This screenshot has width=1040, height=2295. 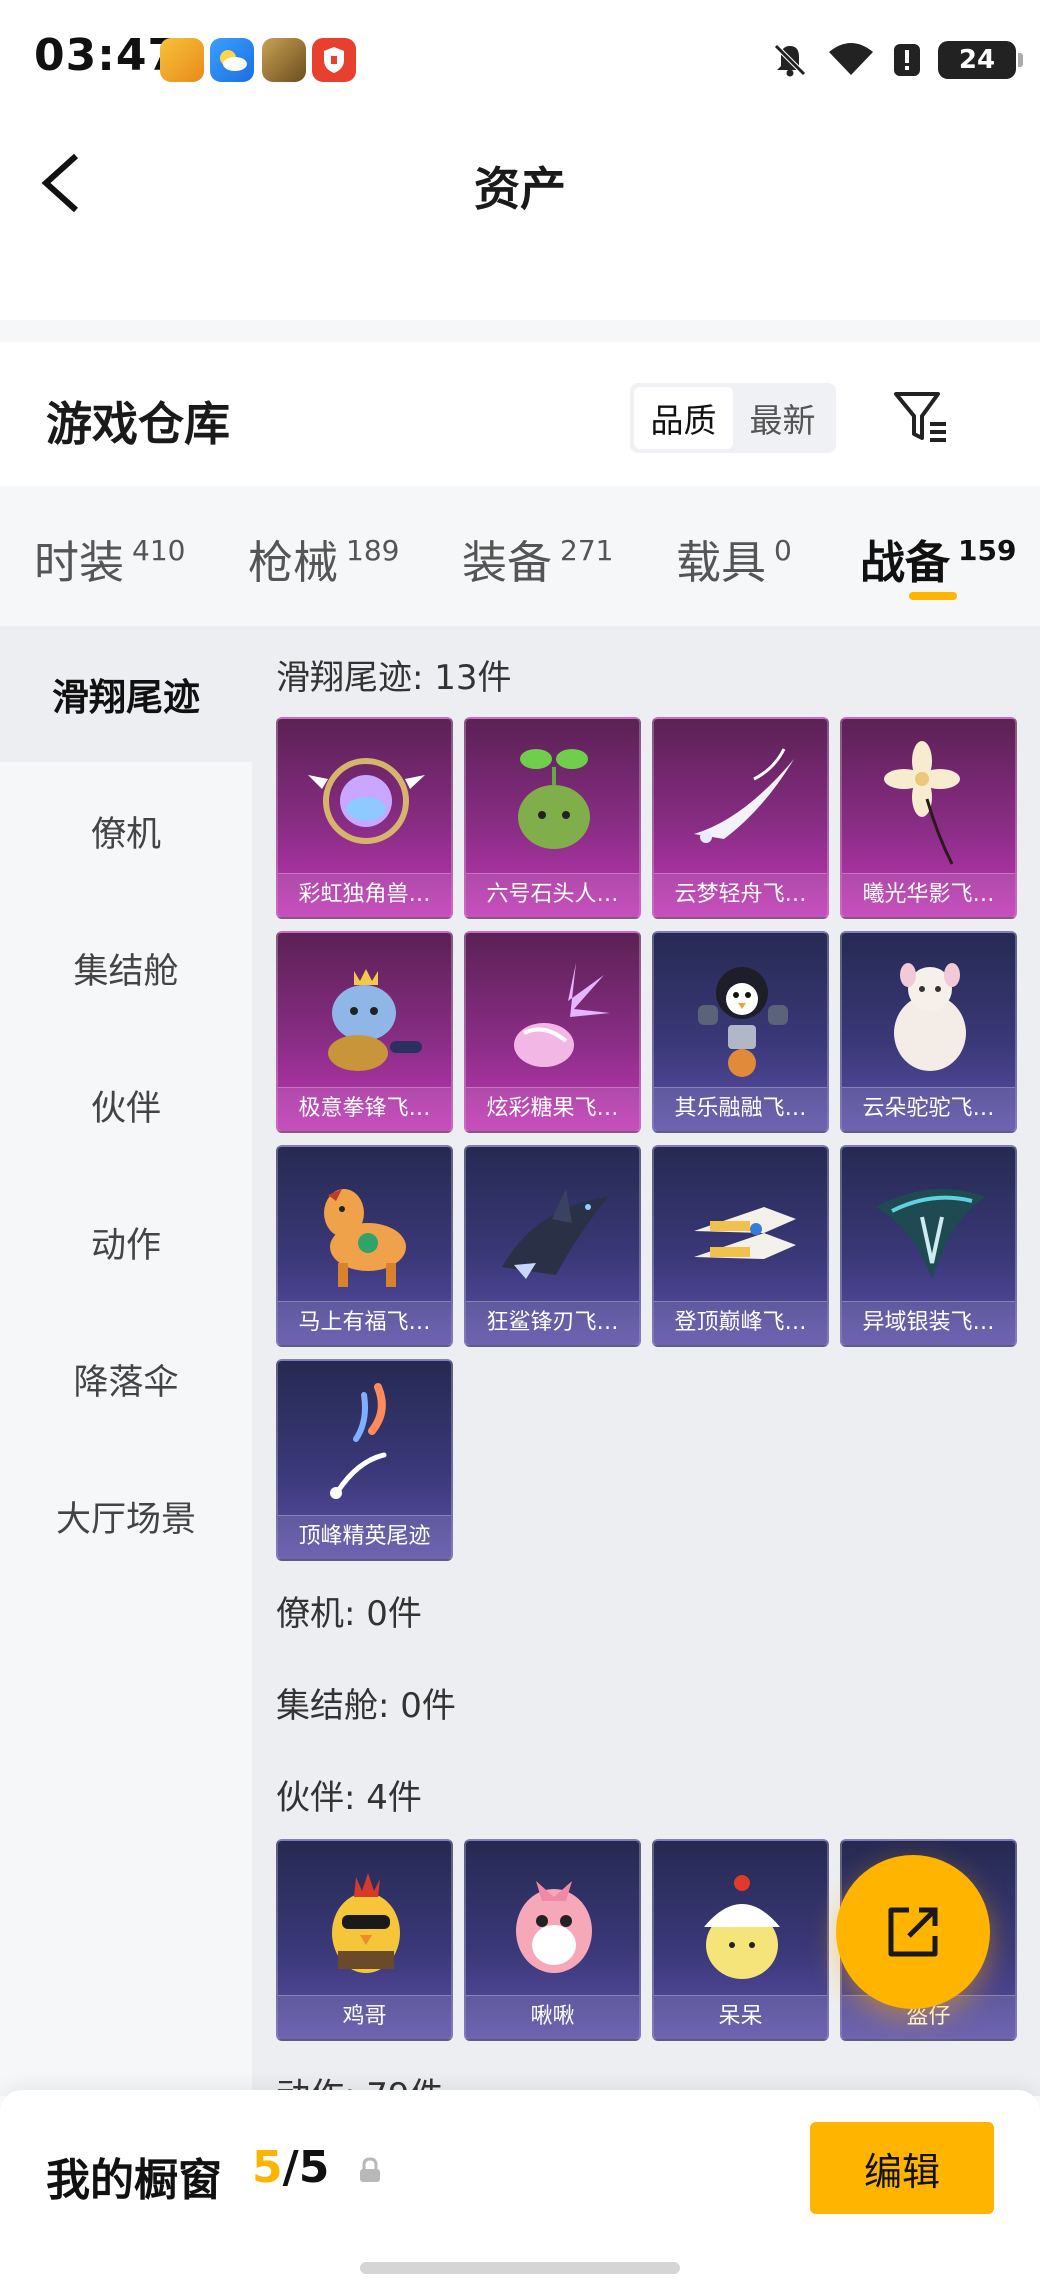 What do you see at coordinates (740, 2017) in the screenshot?
I see `item-label: 呆呆` at bounding box center [740, 2017].